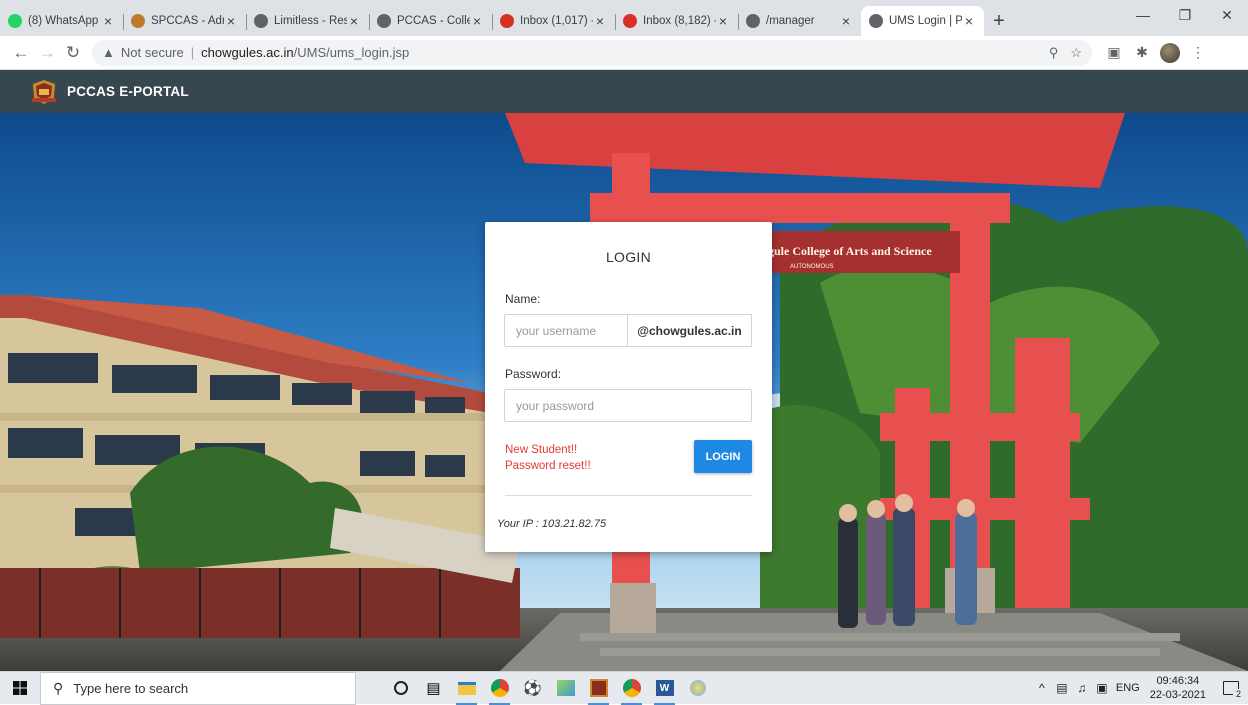 Image resolution: width=1248 pixels, height=705 pixels. Describe the element at coordinates (1231, 688) in the screenshot. I see `notification-center-icon: 2` at that location.